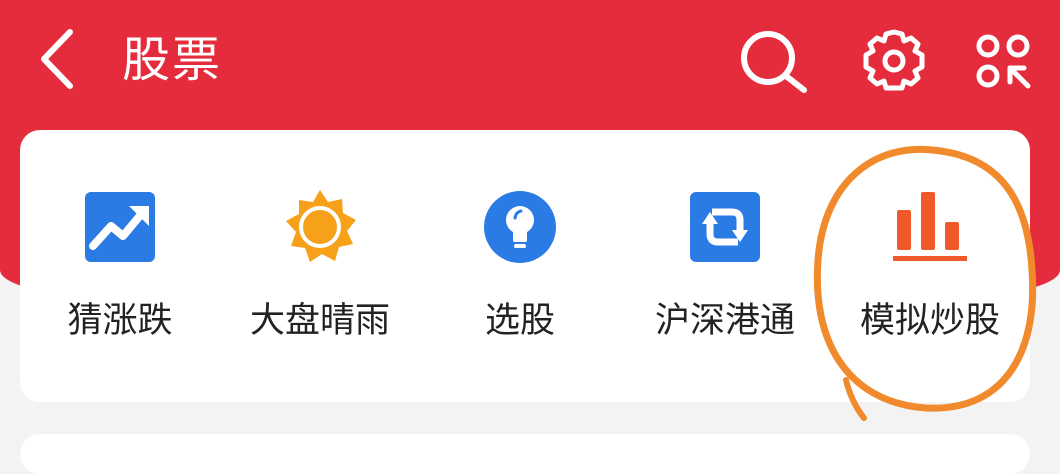 The width and height of the screenshot is (1060, 474). I want to click on shortcut-label: 猜涨跌, so click(120, 321).